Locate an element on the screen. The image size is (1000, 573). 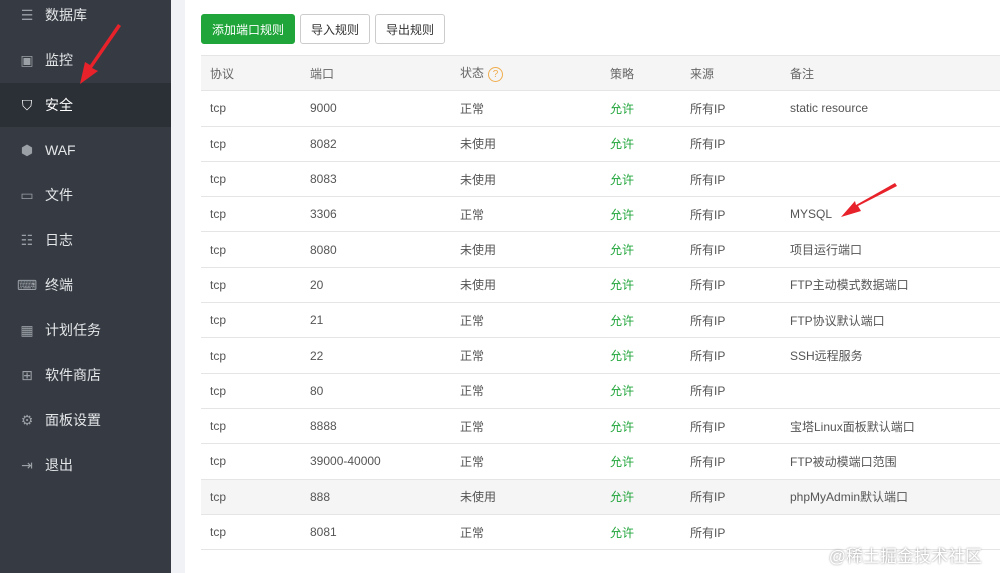
calendar-icon: ▦ is located at coordinates (27, 329).